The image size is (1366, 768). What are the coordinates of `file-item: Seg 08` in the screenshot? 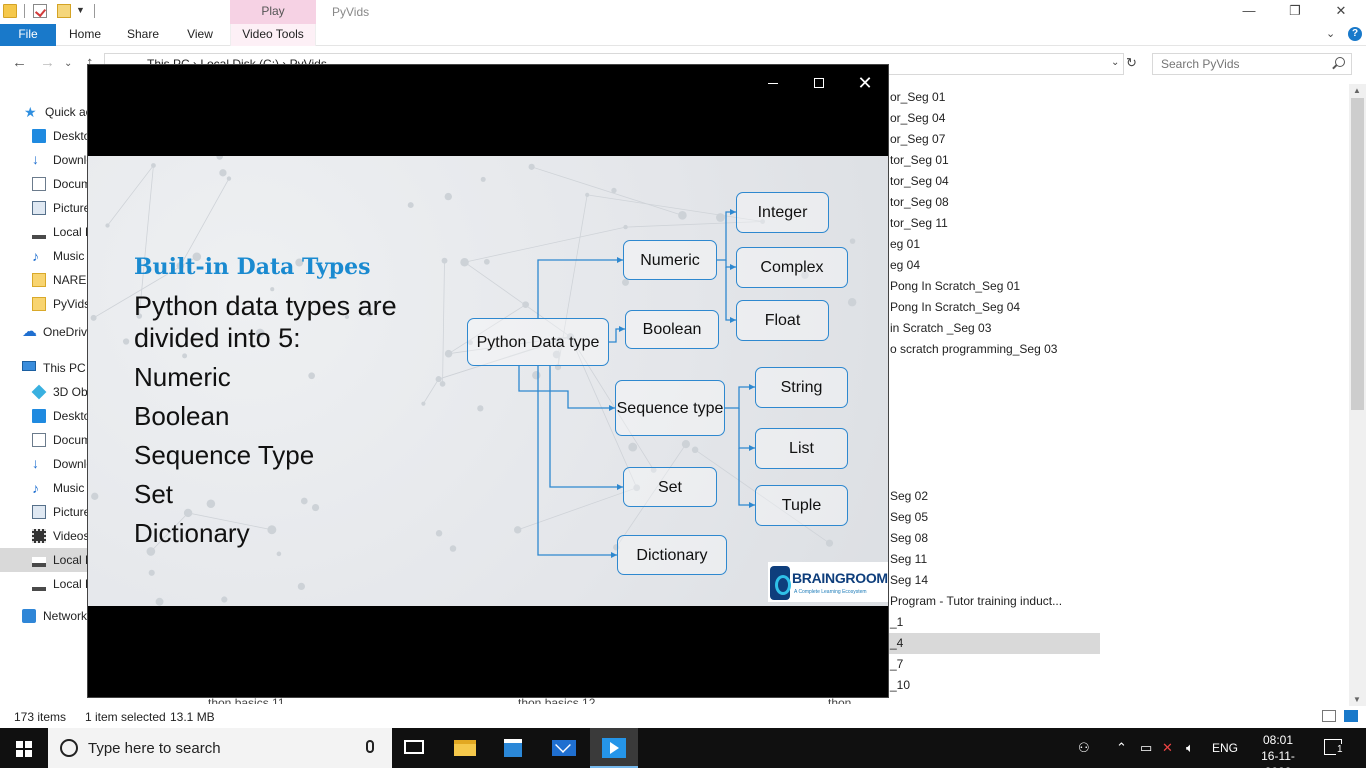 It's located at (993, 538).